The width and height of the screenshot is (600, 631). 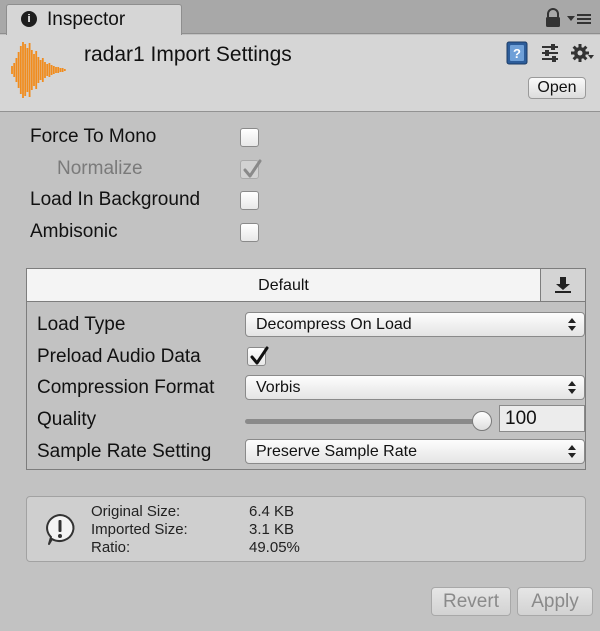 I want to click on force-to-mono-checkbox, so click(x=249, y=137).